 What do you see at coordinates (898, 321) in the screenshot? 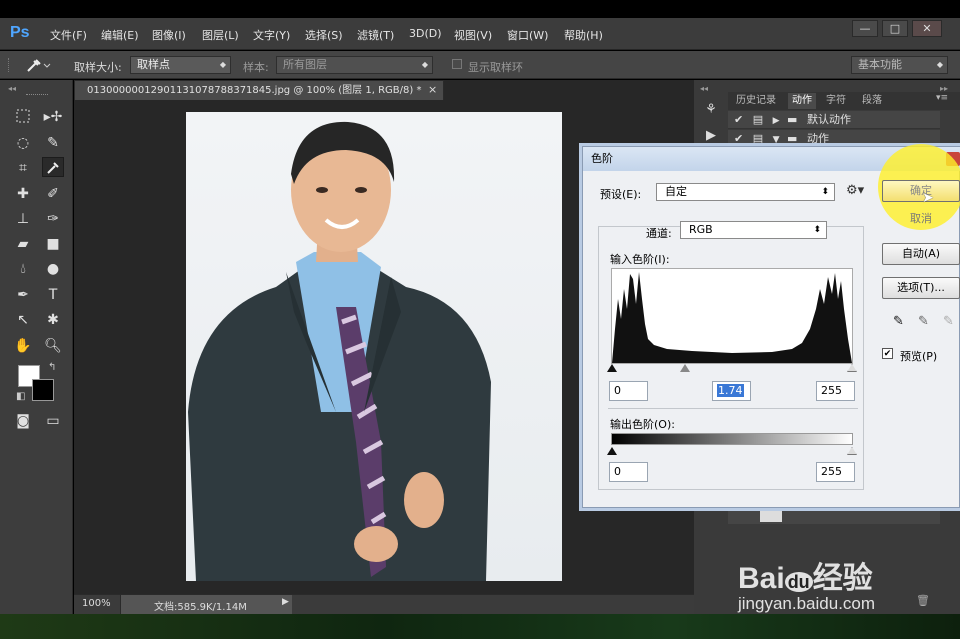
I see `black-point-eyedropper-icon: ✎` at bounding box center [898, 321].